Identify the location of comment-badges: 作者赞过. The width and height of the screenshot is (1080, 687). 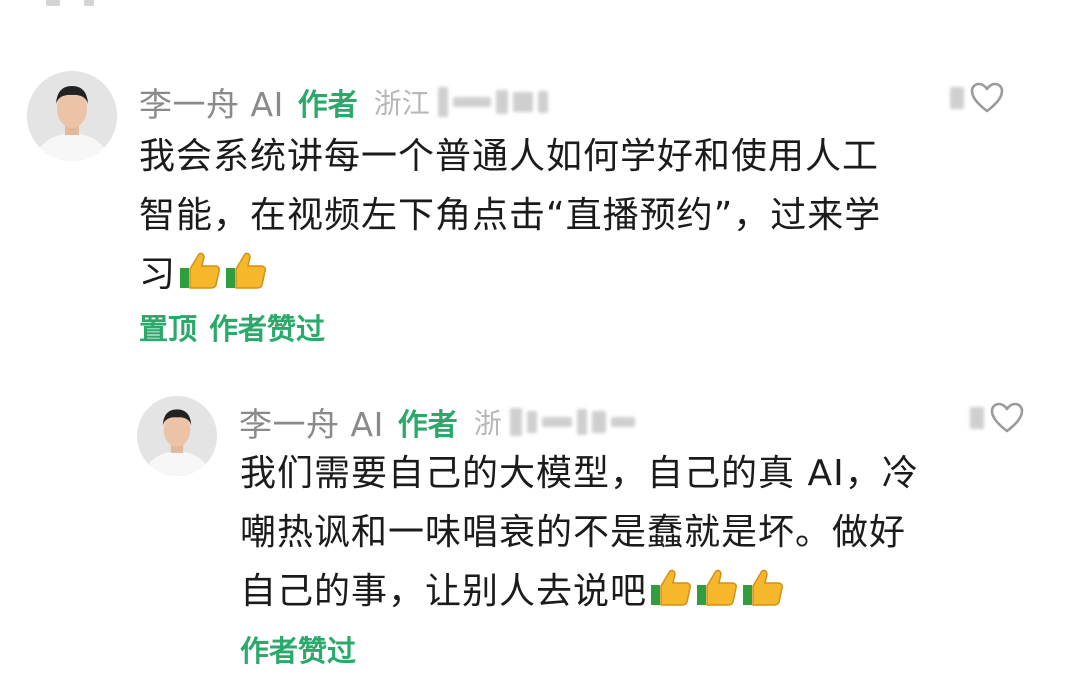
(298, 649).